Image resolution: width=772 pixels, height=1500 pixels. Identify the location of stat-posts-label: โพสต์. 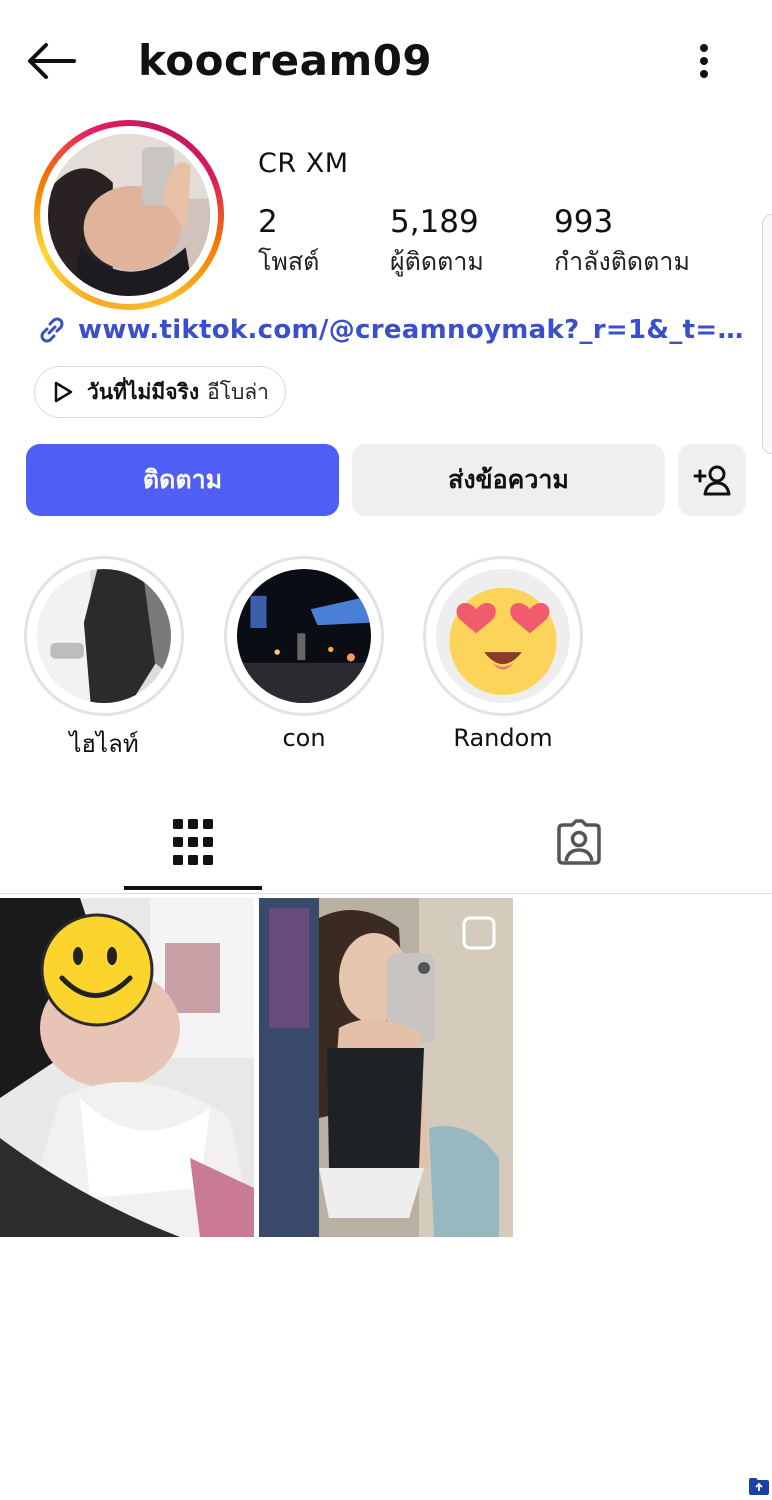
(289, 261).